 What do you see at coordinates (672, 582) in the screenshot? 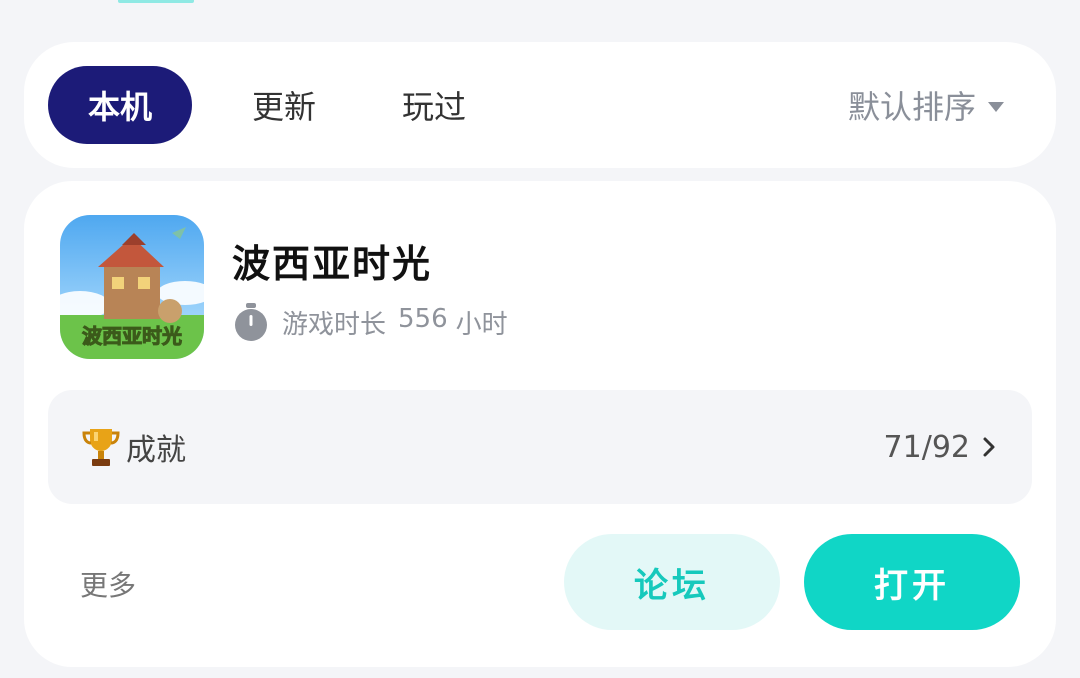
I see `forum-button: 论坛` at bounding box center [672, 582].